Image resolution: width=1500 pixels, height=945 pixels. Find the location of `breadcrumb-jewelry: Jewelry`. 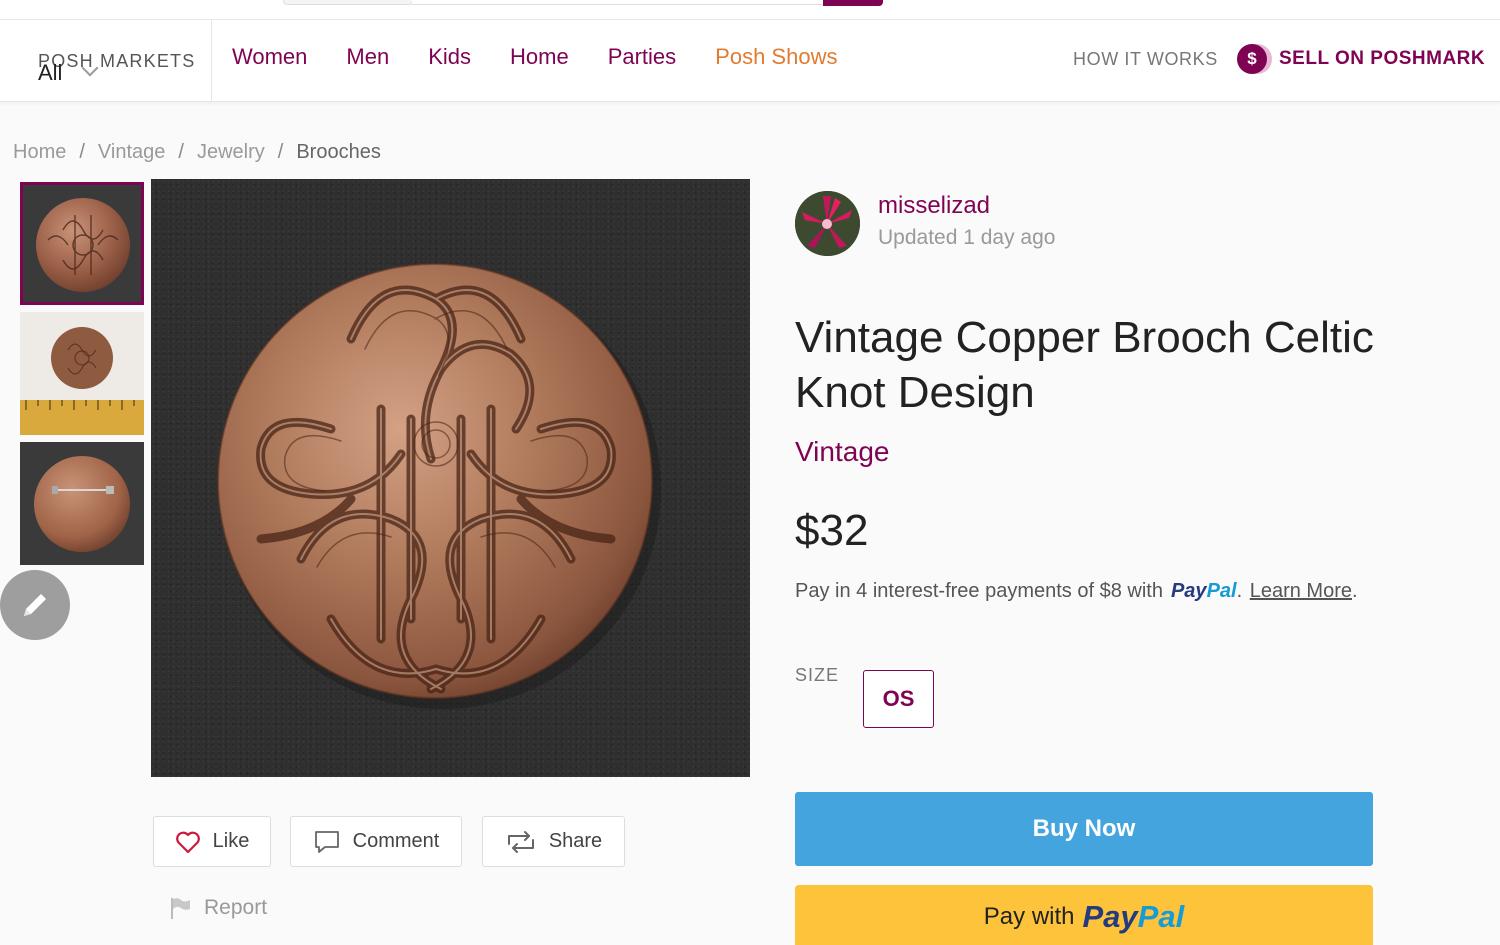

breadcrumb-jewelry: Jewelry is located at coordinates (231, 152).